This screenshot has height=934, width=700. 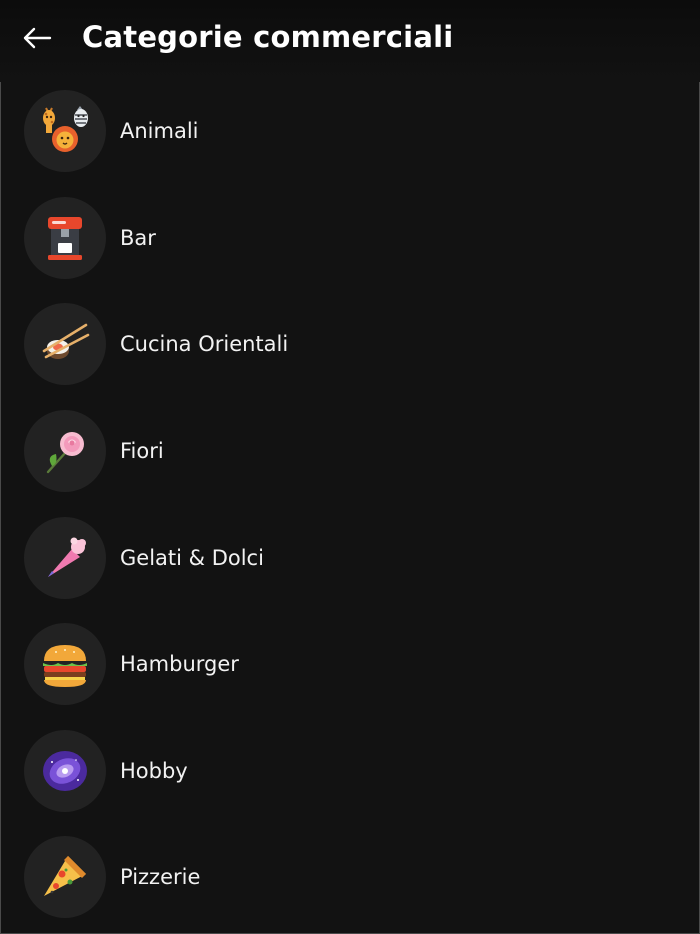 What do you see at coordinates (268, 37) in the screenshot?
I see `page-title: Categorie commerciali` at bounding box center [268, 37].